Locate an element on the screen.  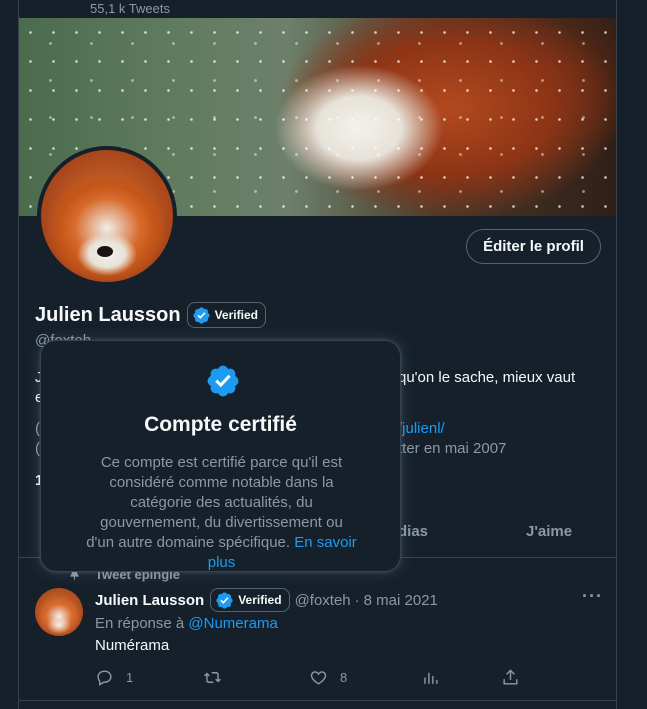
tweet-verified-badge: Verified is located at coordinates (250, 600).